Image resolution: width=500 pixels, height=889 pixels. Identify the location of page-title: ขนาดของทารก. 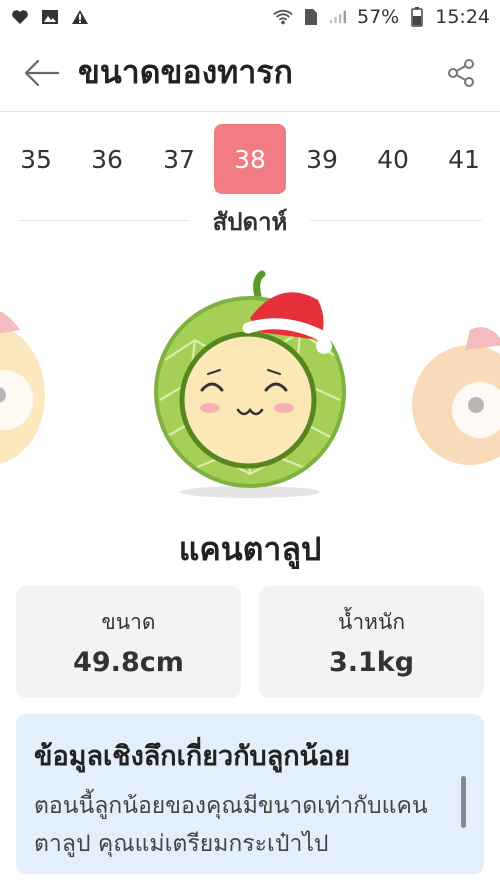
(185, 72).